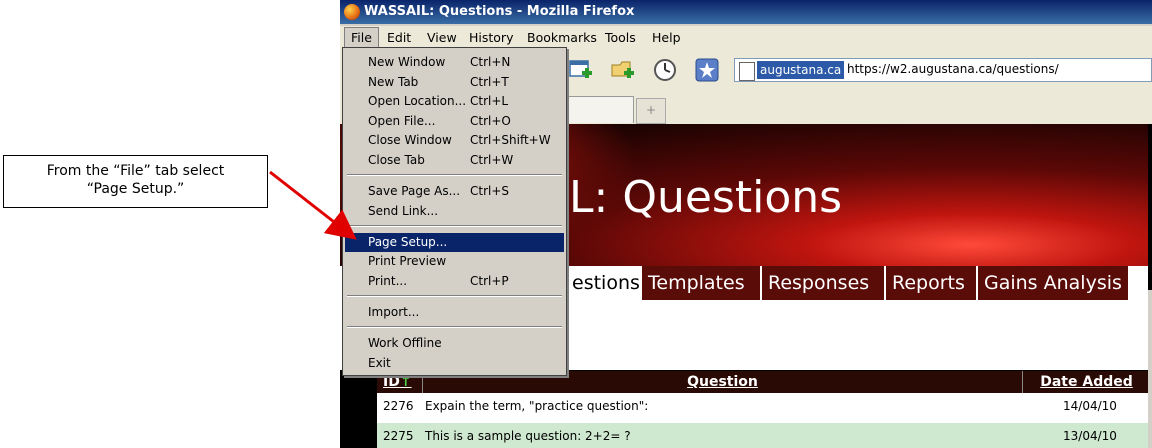 The width and height of the screenshot is (1152, 448). I want to click on menu-item-open-file: Open File... Ctrl+O, so click(454, 121).